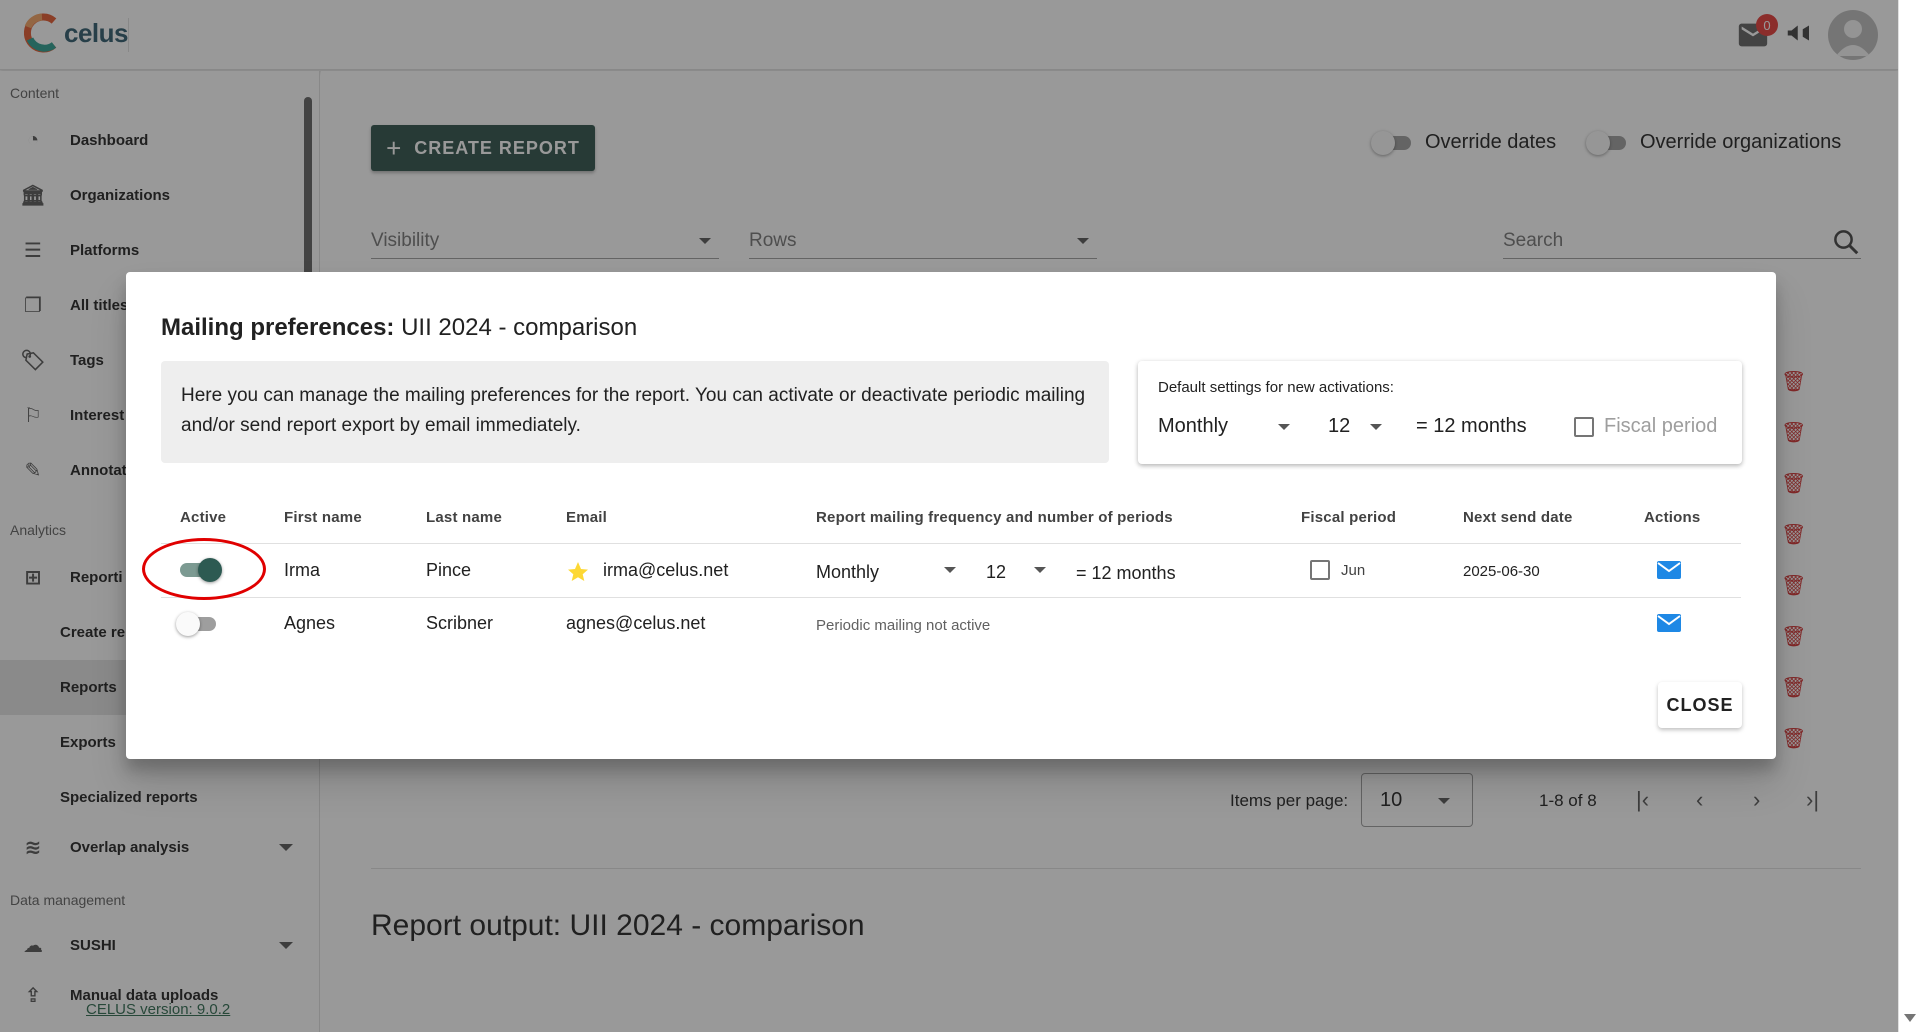 The height and width of the screenshot is (1032, 1920). I want to click on next-send-date: 2025-06-30, so click(1501, 571).